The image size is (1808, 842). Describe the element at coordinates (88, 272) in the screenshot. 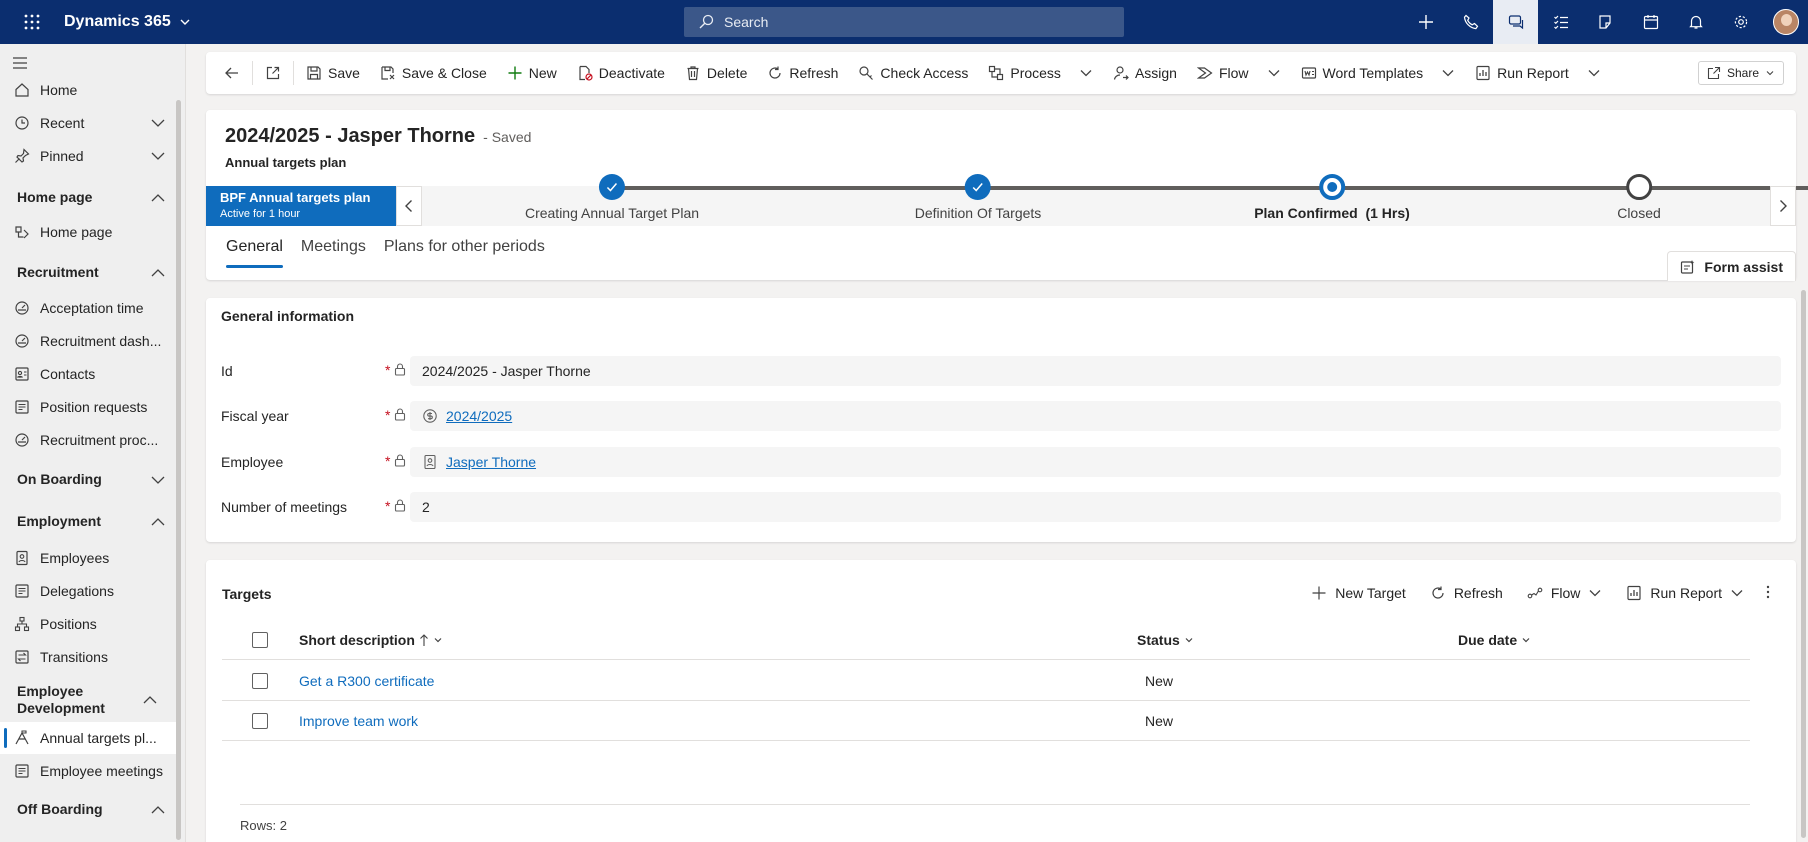

I see `sidebar-group-recruitment: Recruitment` at that location.